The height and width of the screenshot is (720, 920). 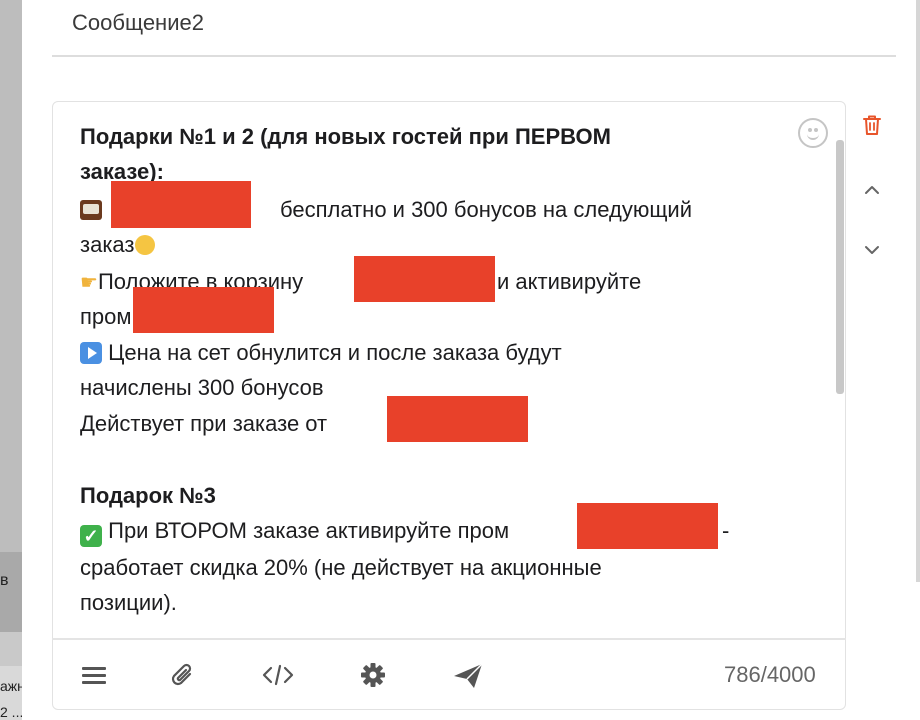 What do you see at coordinates (373, 675) in the screenshot?
I see `gear-icon` at bounding box center [373, 675].